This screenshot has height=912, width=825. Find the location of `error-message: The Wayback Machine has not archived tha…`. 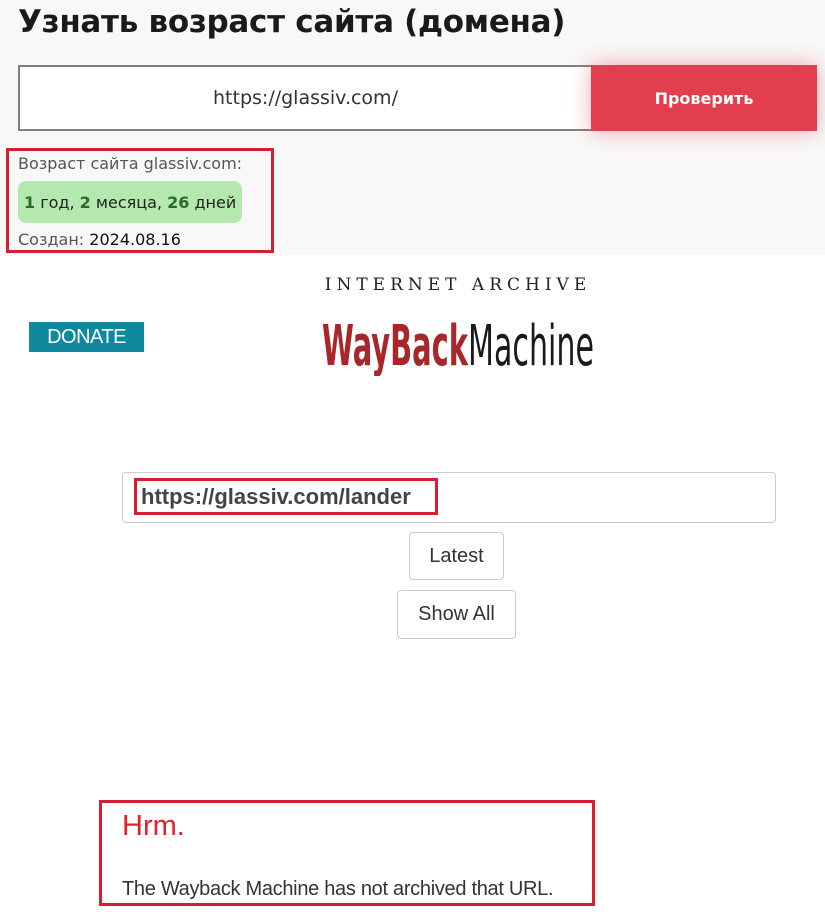

error-message: The Wayback Machine has not archived tha… is located at coordinates (338, 889).